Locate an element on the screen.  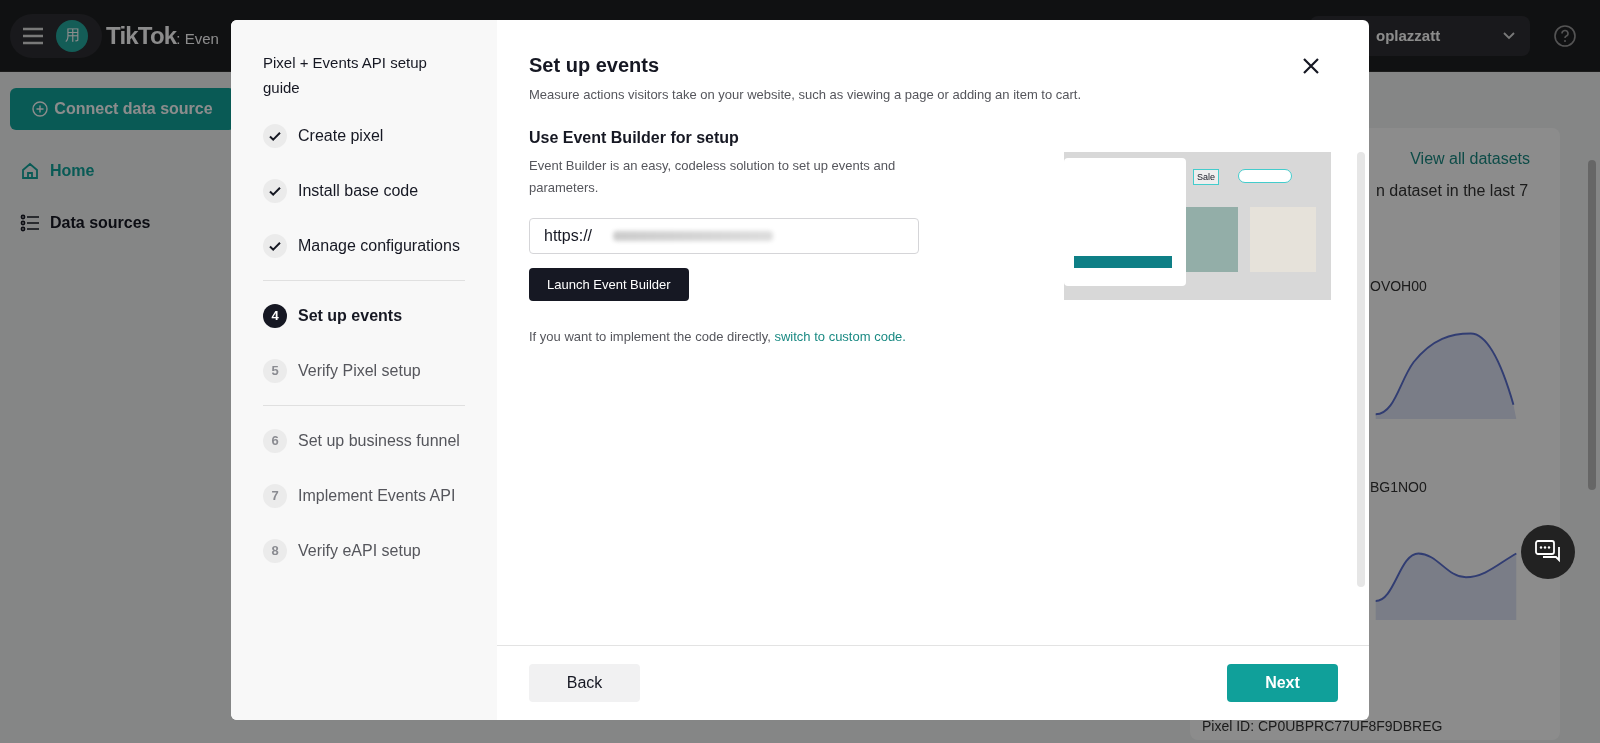
section-title: Use Event Builder for setup is located at coordinates (634, 138).